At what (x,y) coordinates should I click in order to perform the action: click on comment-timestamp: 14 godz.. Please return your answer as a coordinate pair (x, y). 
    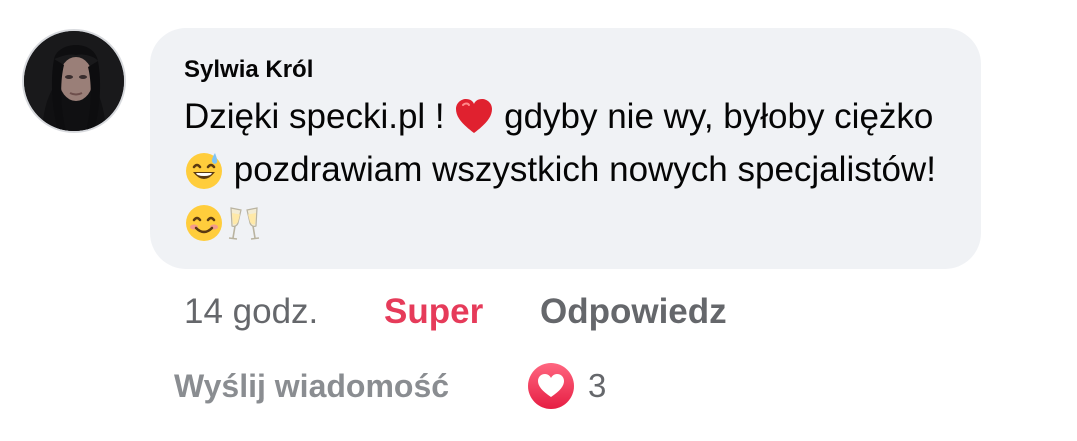
    Looking at the image, I should click on (251, 312).